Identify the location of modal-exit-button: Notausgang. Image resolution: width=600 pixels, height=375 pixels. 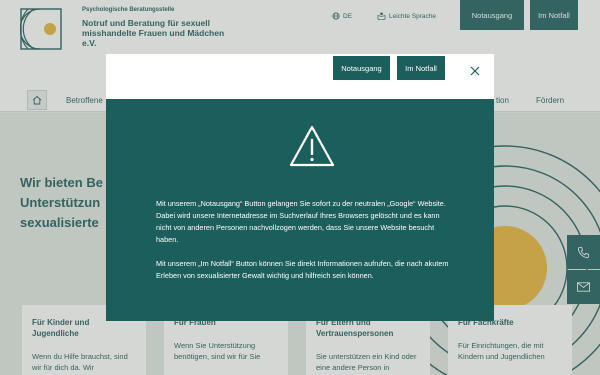
(361, 68).